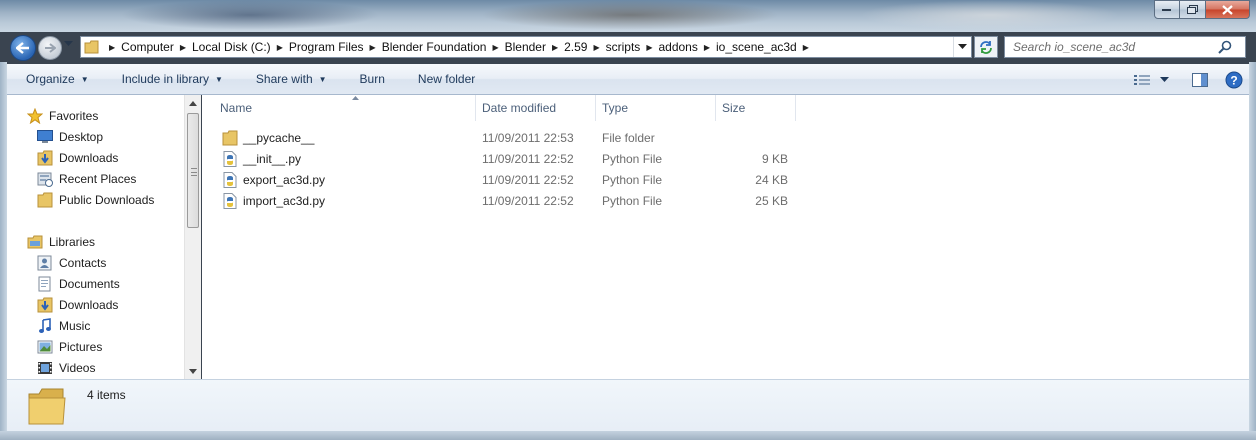 Image resolution: width=1256 pixels, height=440 pixels. I want to click on change-view-button, so click(1142, 80).